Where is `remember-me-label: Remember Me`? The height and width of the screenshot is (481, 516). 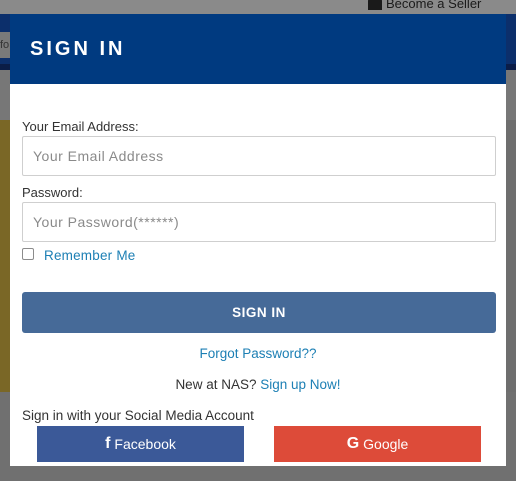
remember-me-label: Remember Me is located at coordinates (89, 255).